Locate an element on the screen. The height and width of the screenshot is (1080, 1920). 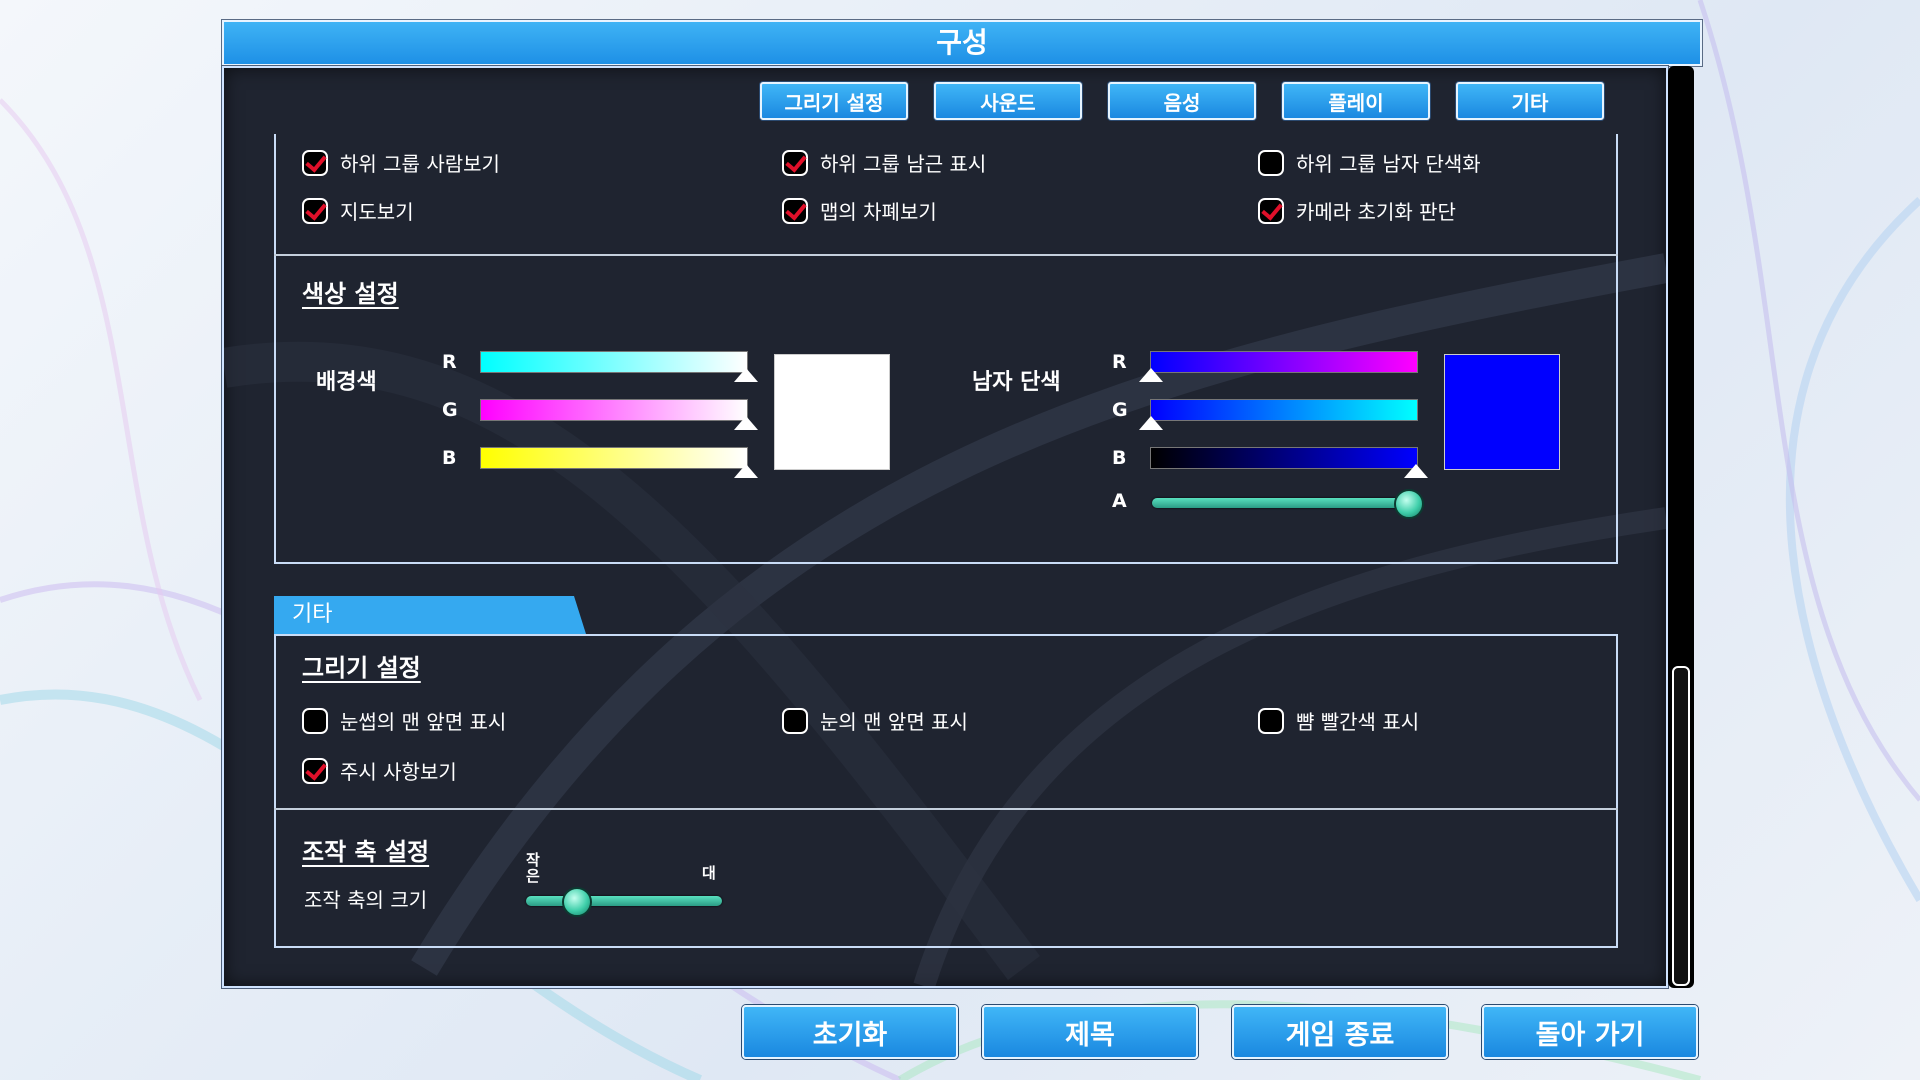
bg-b-slider is located at coordinates (614, 458).